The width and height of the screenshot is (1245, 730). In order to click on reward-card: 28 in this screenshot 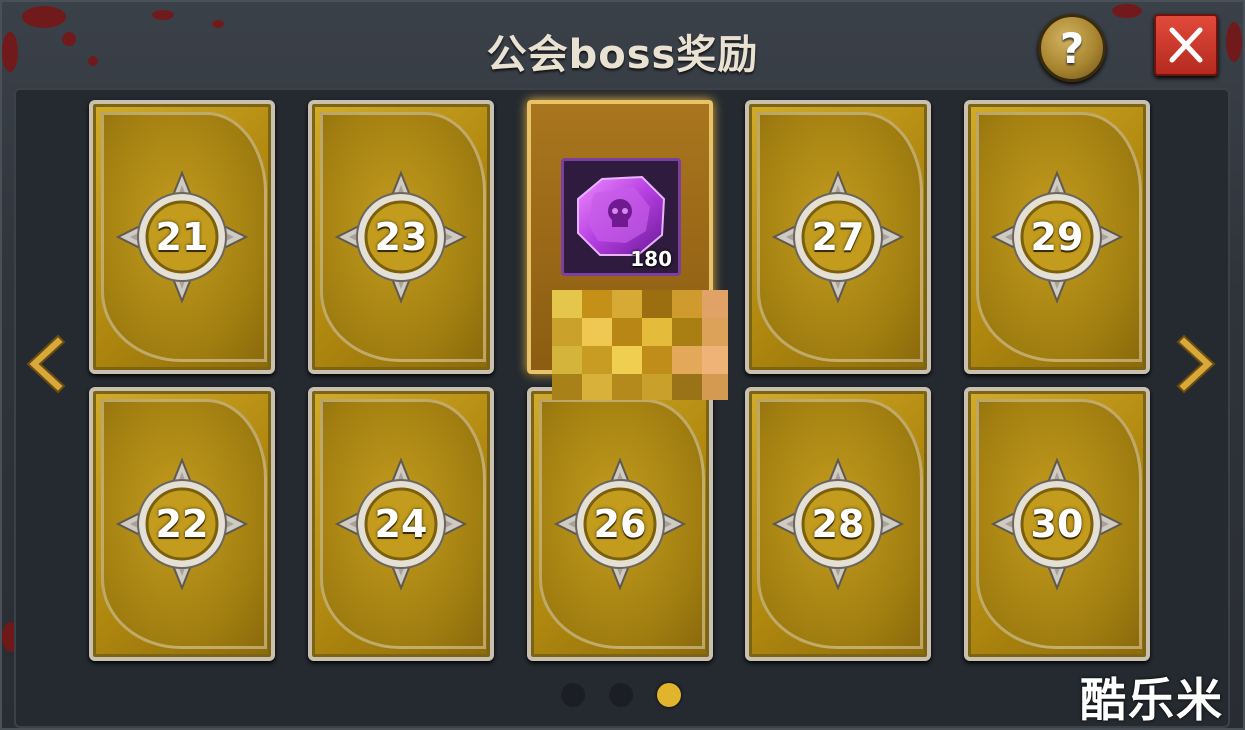, I will do `click(838, 524)`.